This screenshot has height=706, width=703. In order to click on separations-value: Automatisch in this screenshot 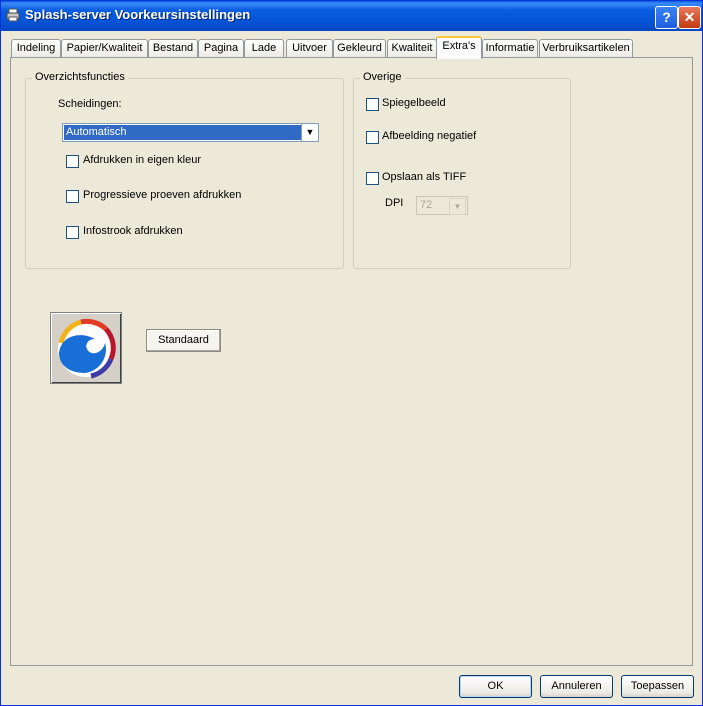, I will do `click(182, 132)`.